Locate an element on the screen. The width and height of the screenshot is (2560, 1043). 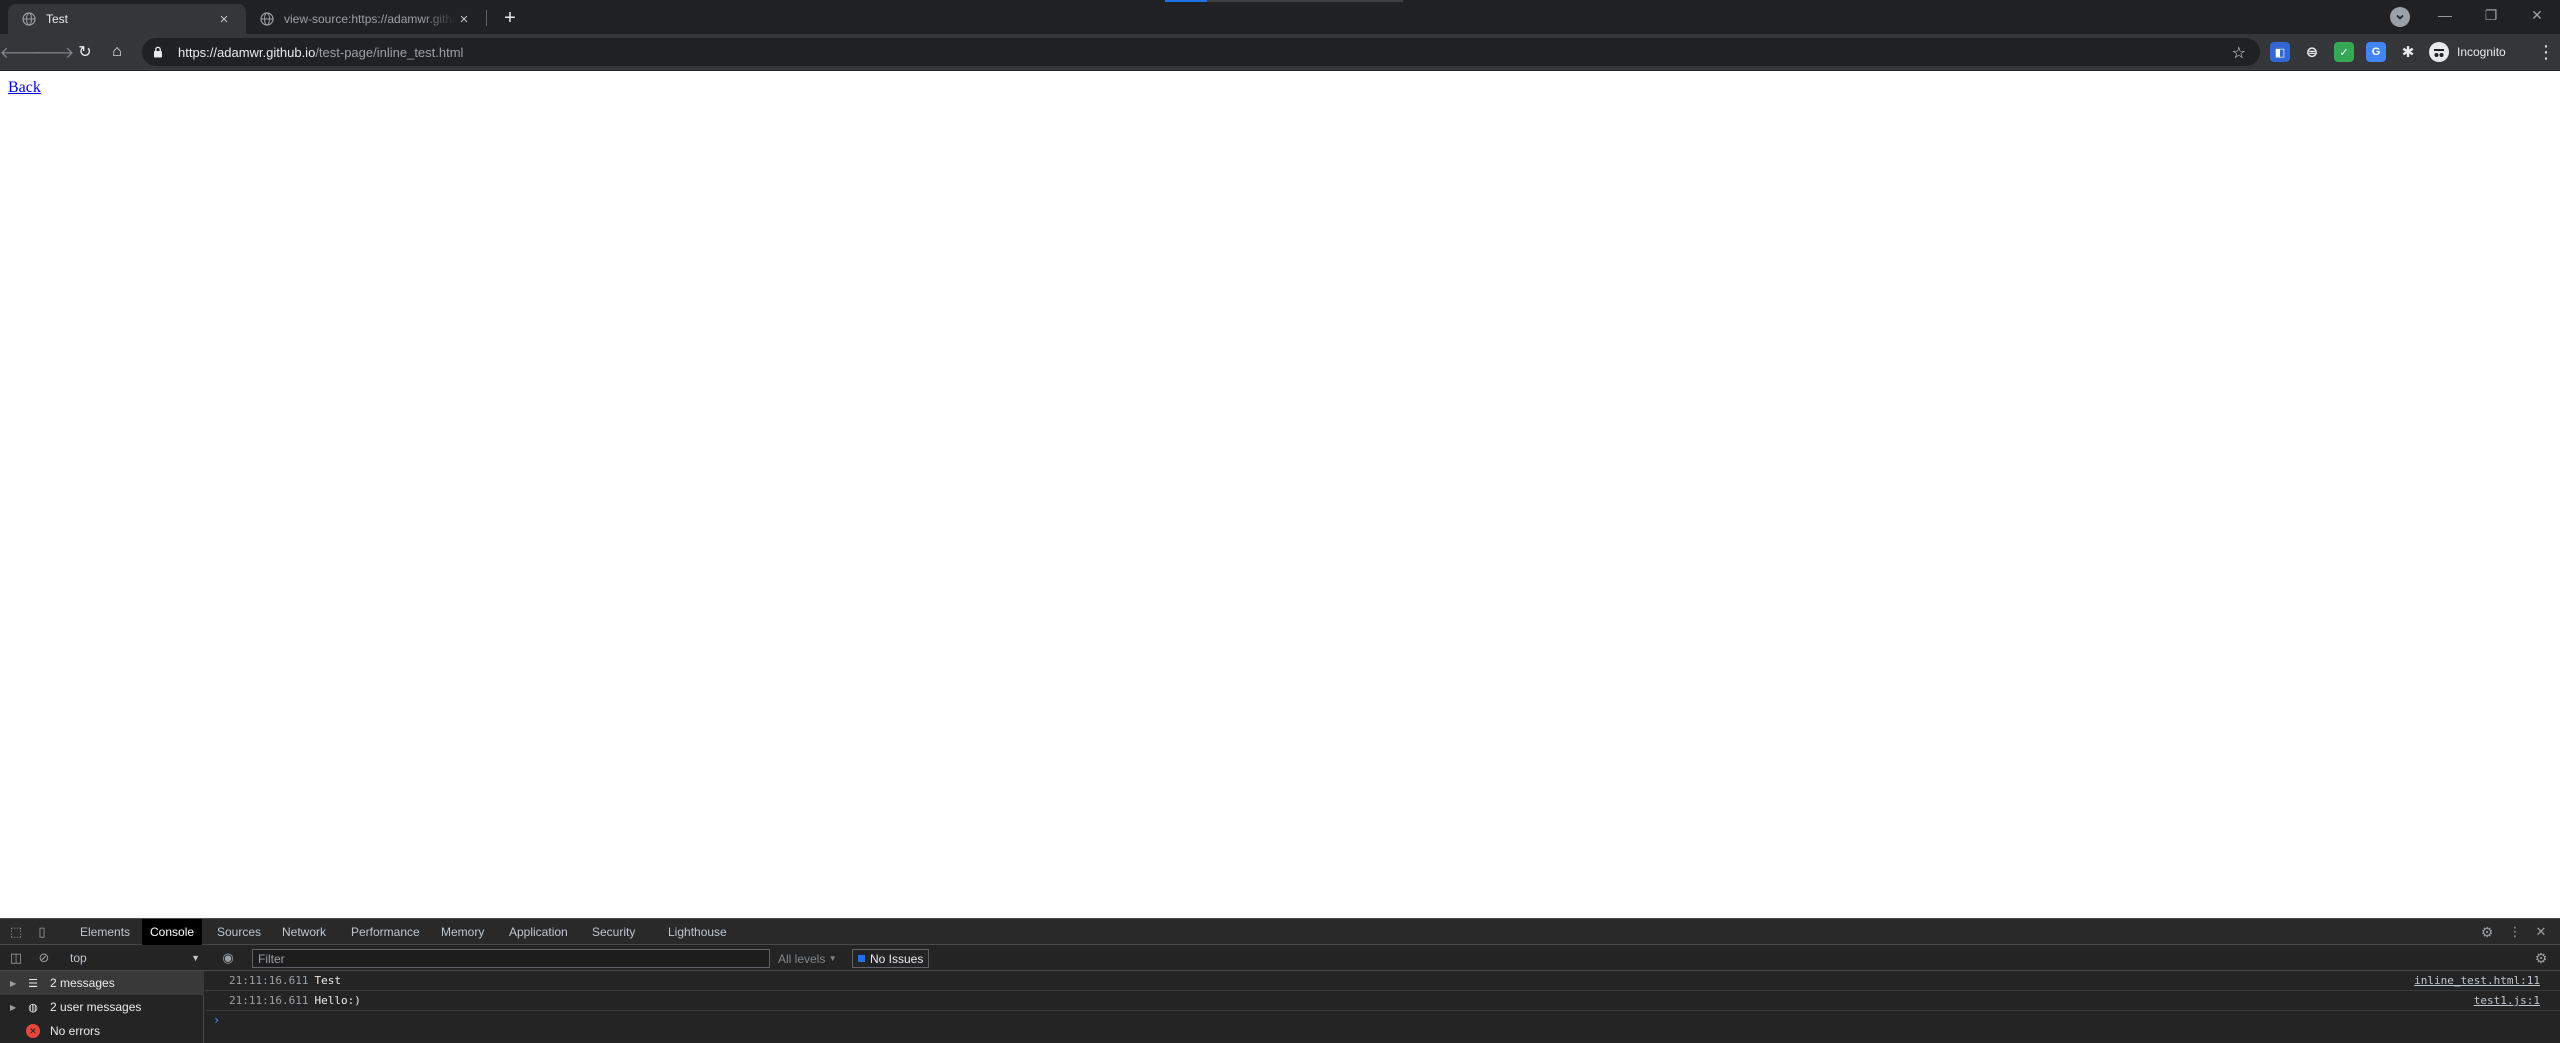
sidebar-item-user-messages: ▶ ◍ 2 user messages is located at coordinates (102, 1007).